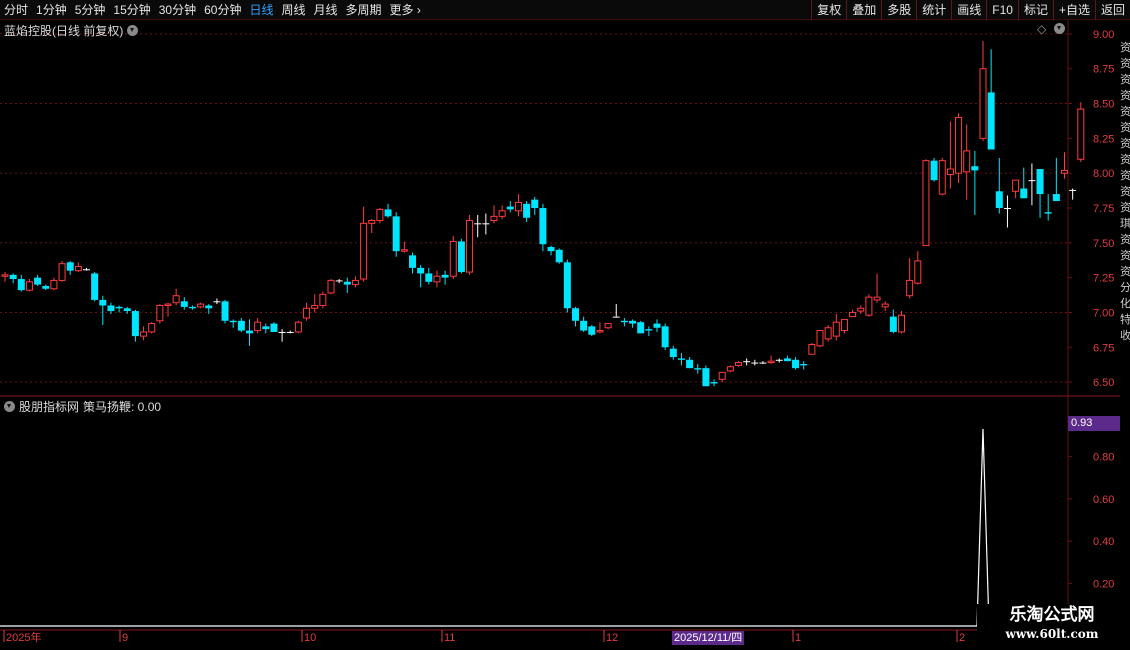 This screenshot has height=650, width=1130. Describe the element at coordinates (16, 10) in the screenshot. I see `period-0: 分时` at that location.